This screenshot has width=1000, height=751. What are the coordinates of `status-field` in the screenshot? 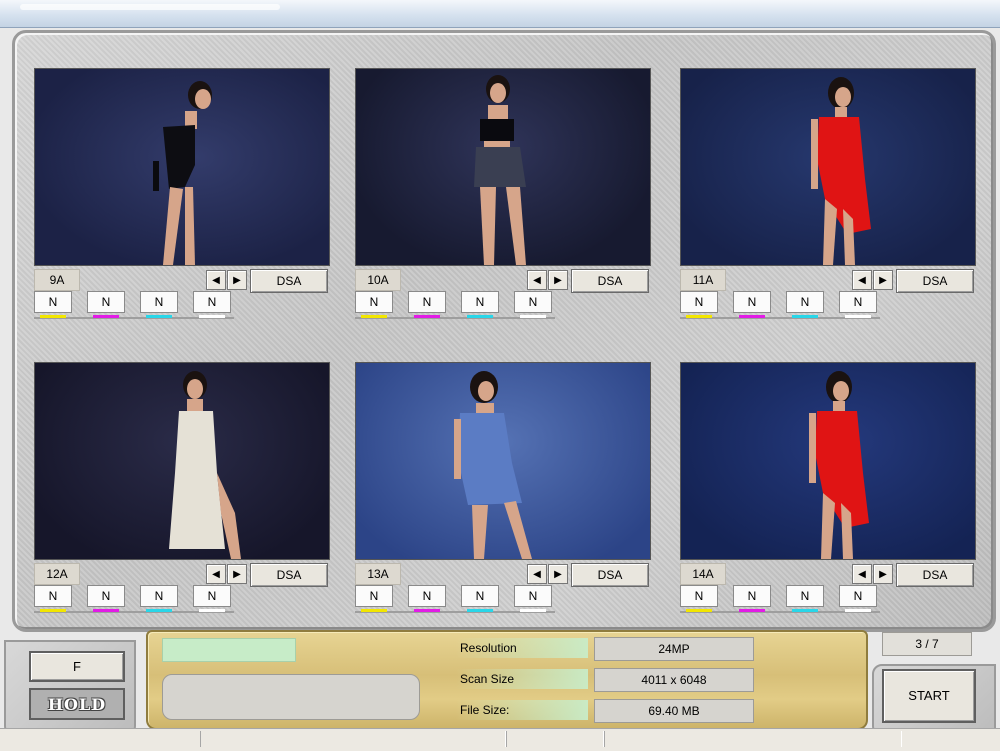 It's located at (229, 650).